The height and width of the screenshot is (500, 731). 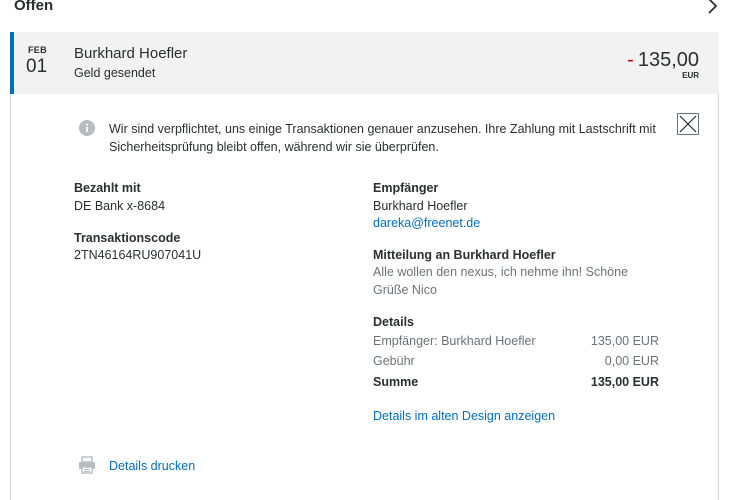 I want to click on details-total-value: 135,00 EUR, so click(x=624, y=382).